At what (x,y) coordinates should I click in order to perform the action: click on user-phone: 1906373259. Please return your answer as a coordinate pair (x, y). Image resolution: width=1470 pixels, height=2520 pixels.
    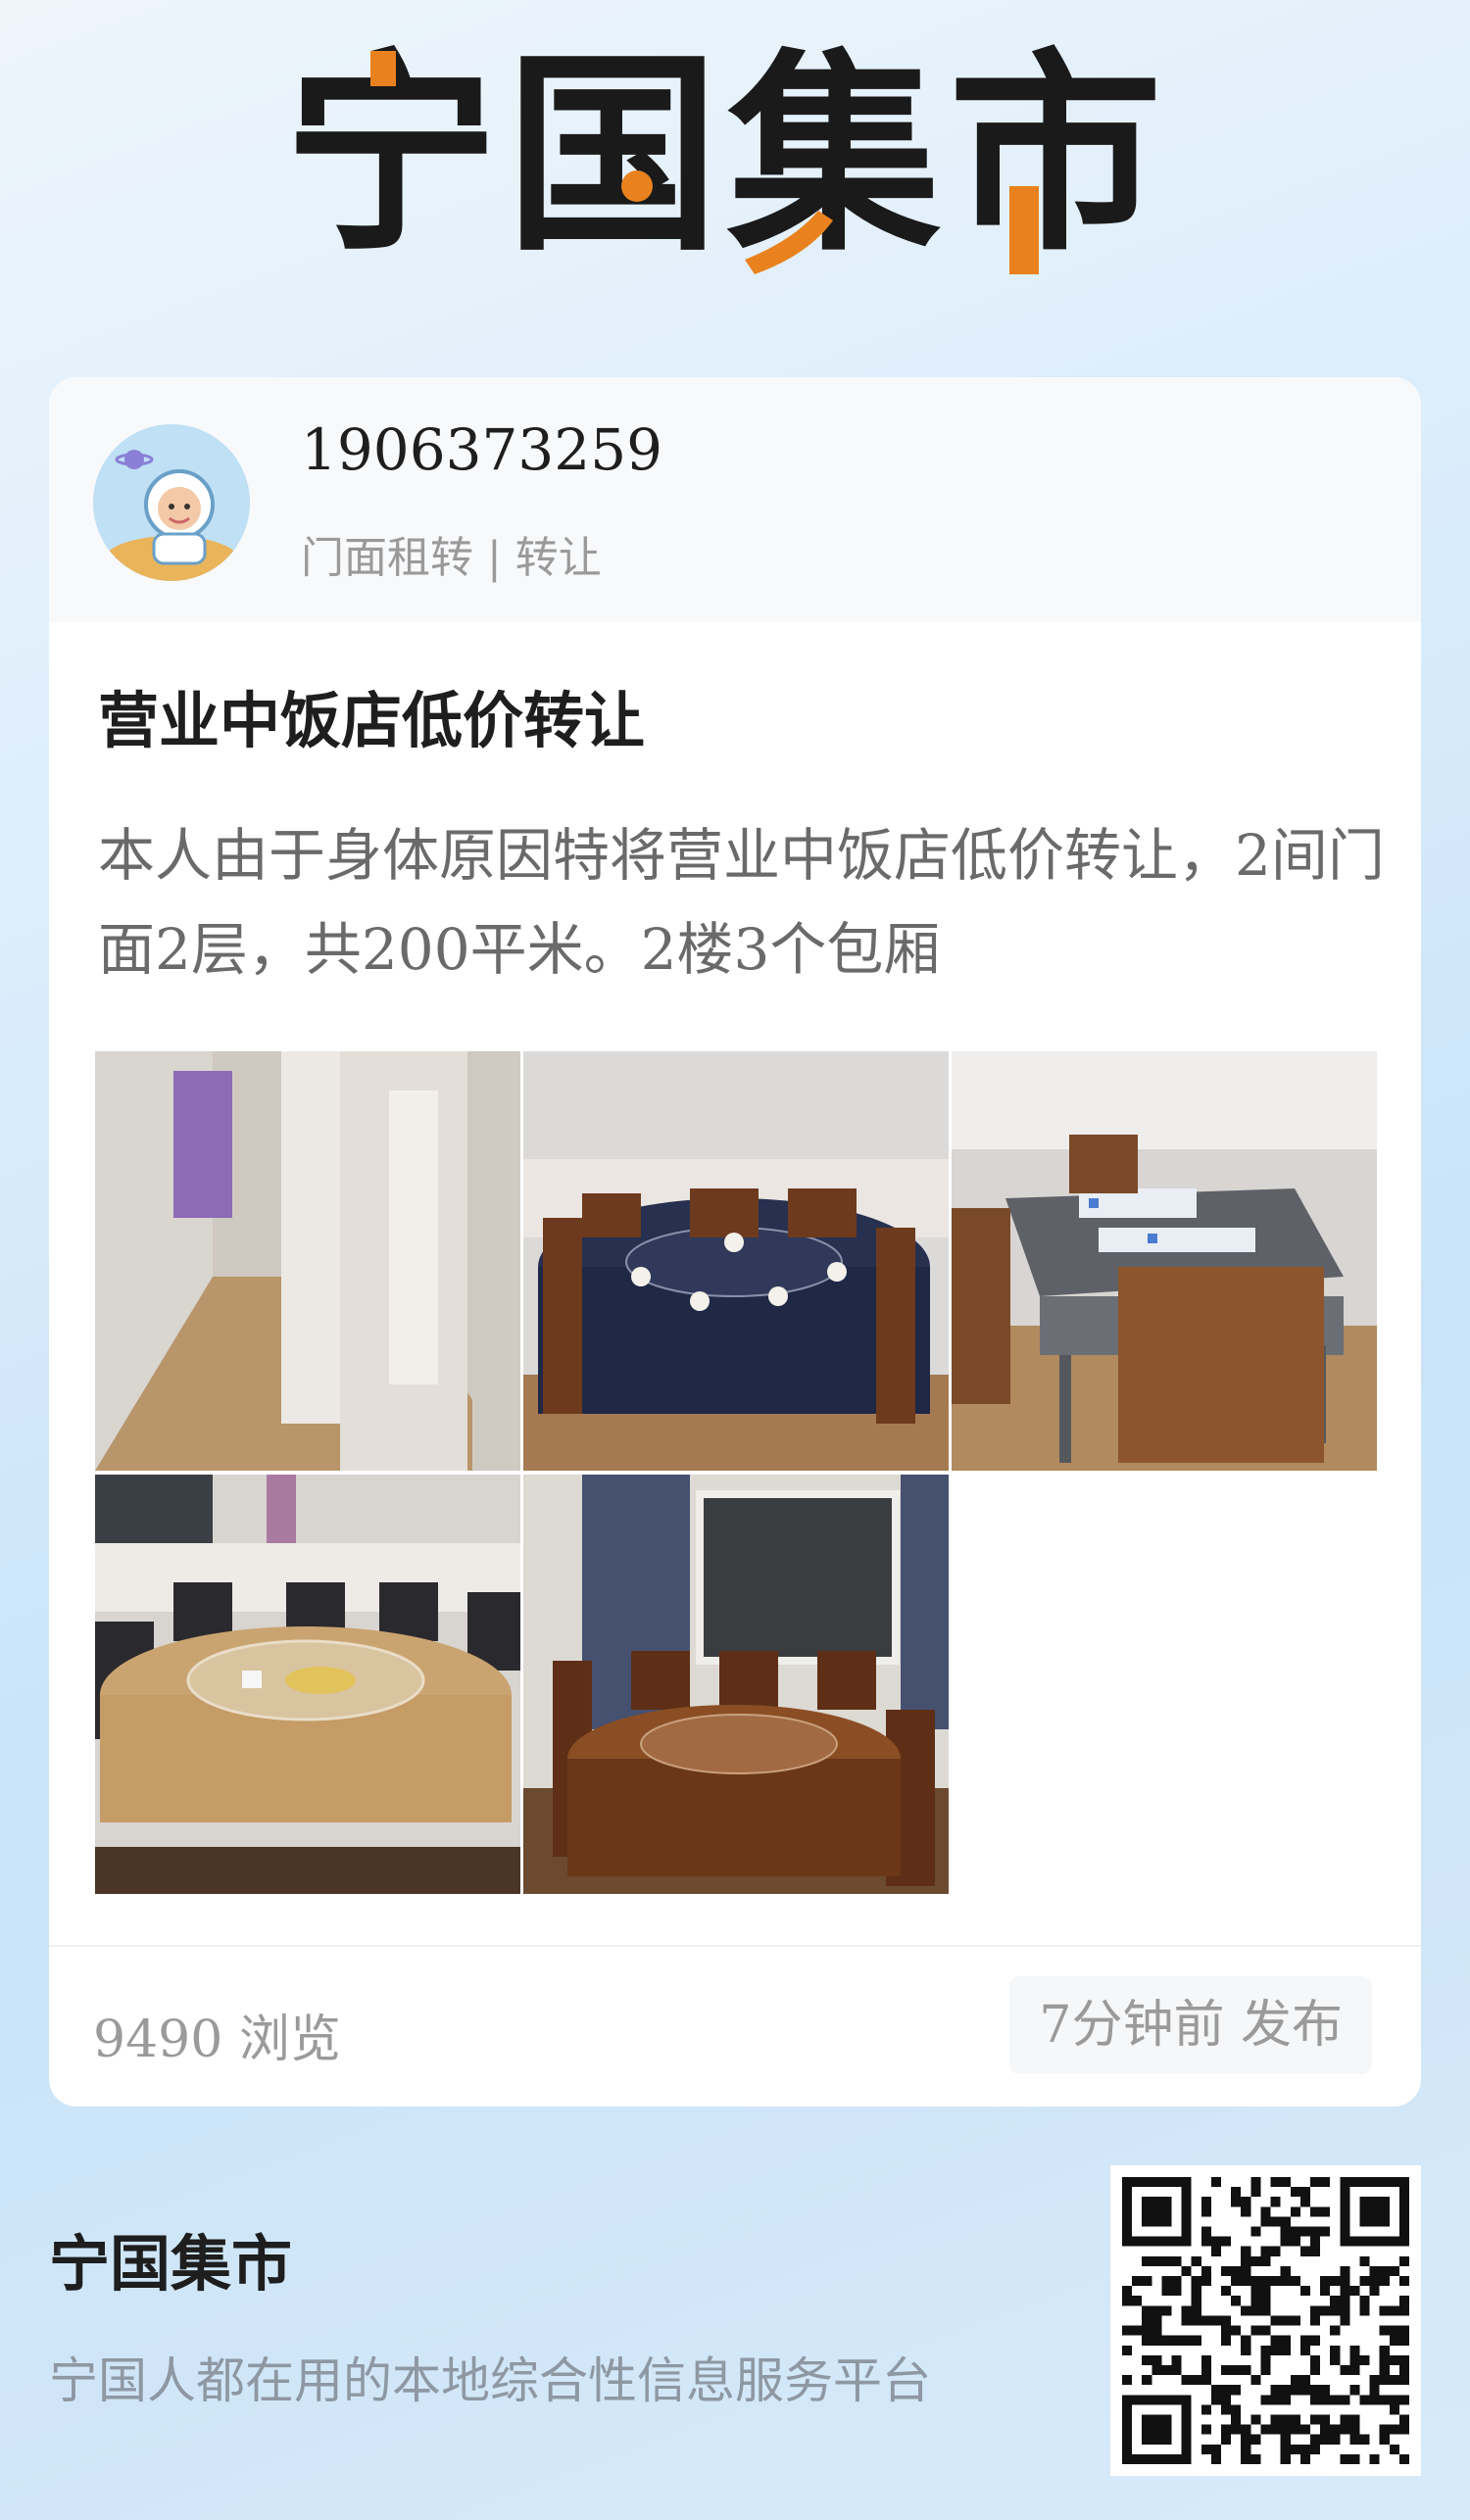
    Looking at the image, I should click on (482, 449).